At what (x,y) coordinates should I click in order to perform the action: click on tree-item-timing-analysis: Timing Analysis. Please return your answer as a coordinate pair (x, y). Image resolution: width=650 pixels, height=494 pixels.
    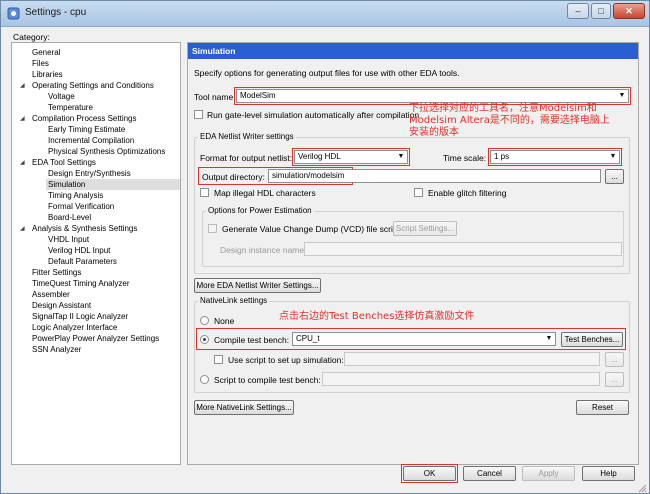
    Looking at the image, I should click on (75, 195).